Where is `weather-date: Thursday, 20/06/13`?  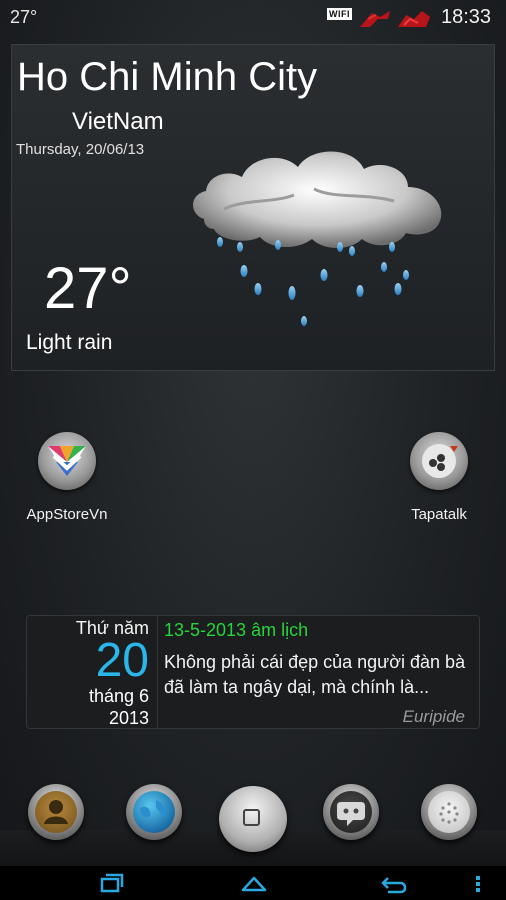 weather-date: Thursday, 20/06/13 is located at coordinates (80, 149).